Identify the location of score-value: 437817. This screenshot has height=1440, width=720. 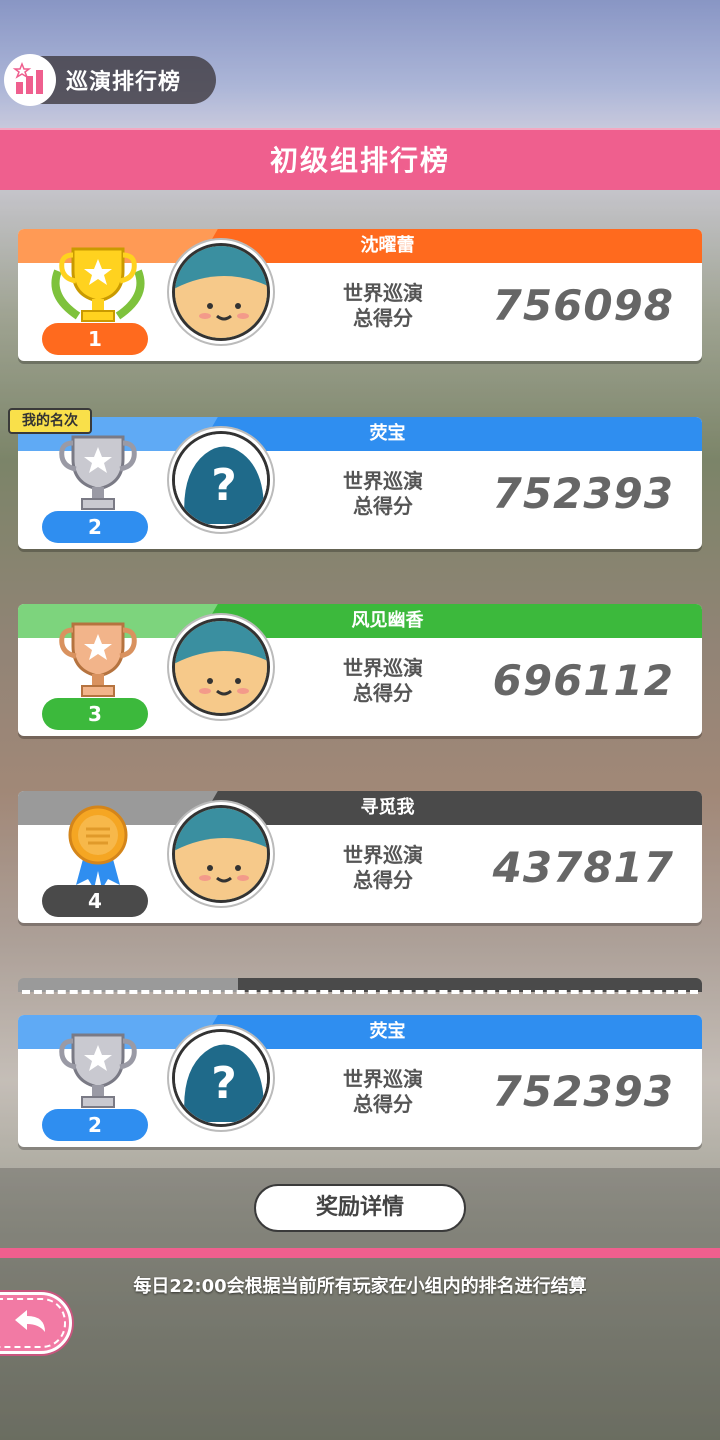
(583, 867).